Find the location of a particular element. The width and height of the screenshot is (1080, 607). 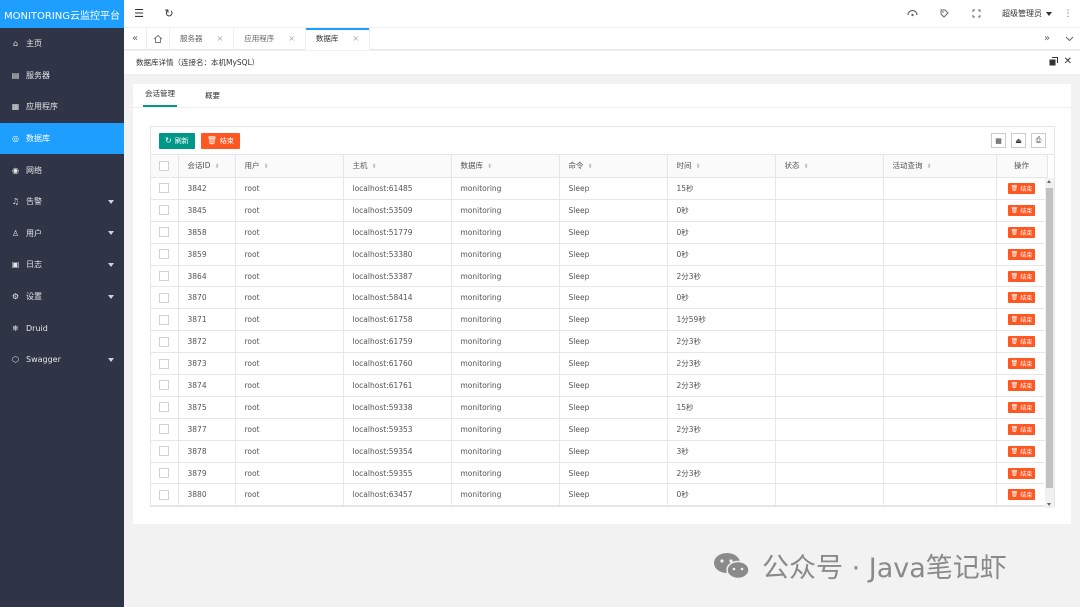

tabs-menu-chevron-icon is located at coordinates (1069, 39).